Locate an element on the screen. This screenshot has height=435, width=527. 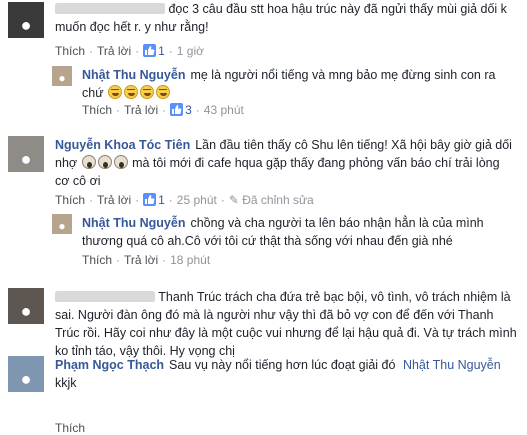
commenter-name: Nguyễn Khoa Tóc Tiên is located at coordinates (122, 145).